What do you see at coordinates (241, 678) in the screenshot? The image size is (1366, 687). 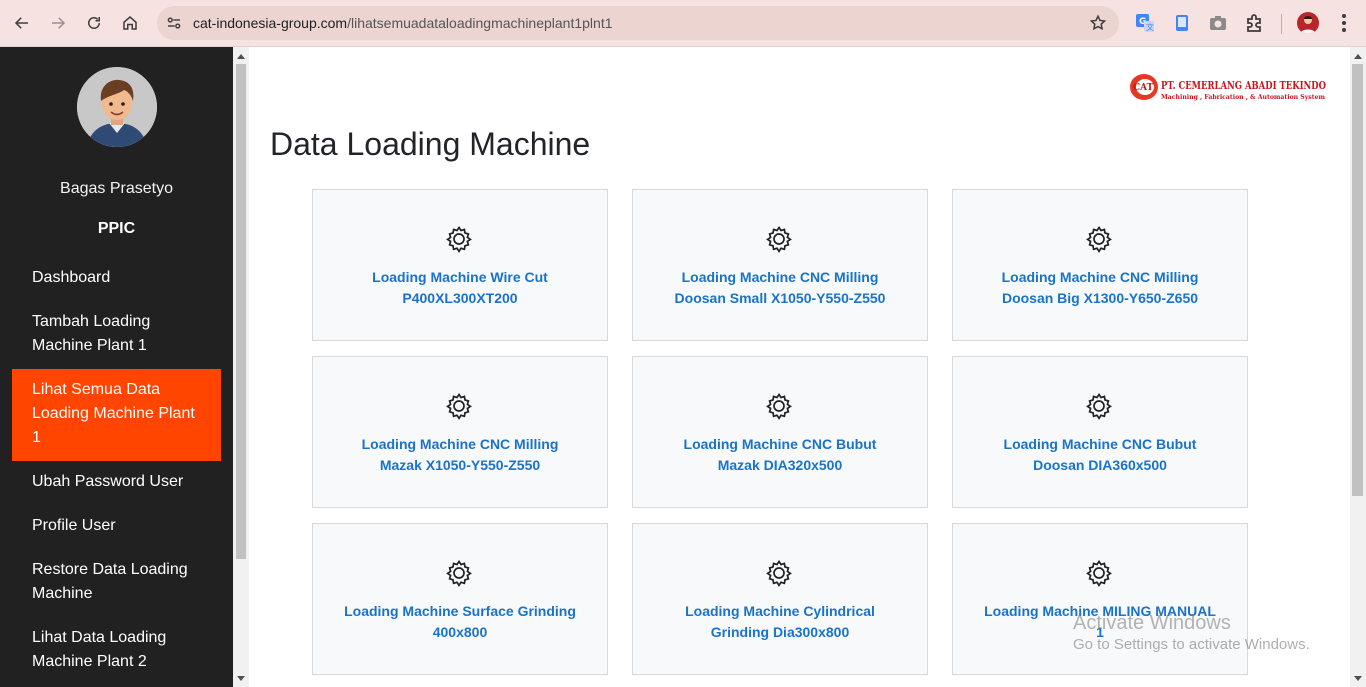 I see `sidebar-scroll-down-icon` at bounding box center [241, 678].